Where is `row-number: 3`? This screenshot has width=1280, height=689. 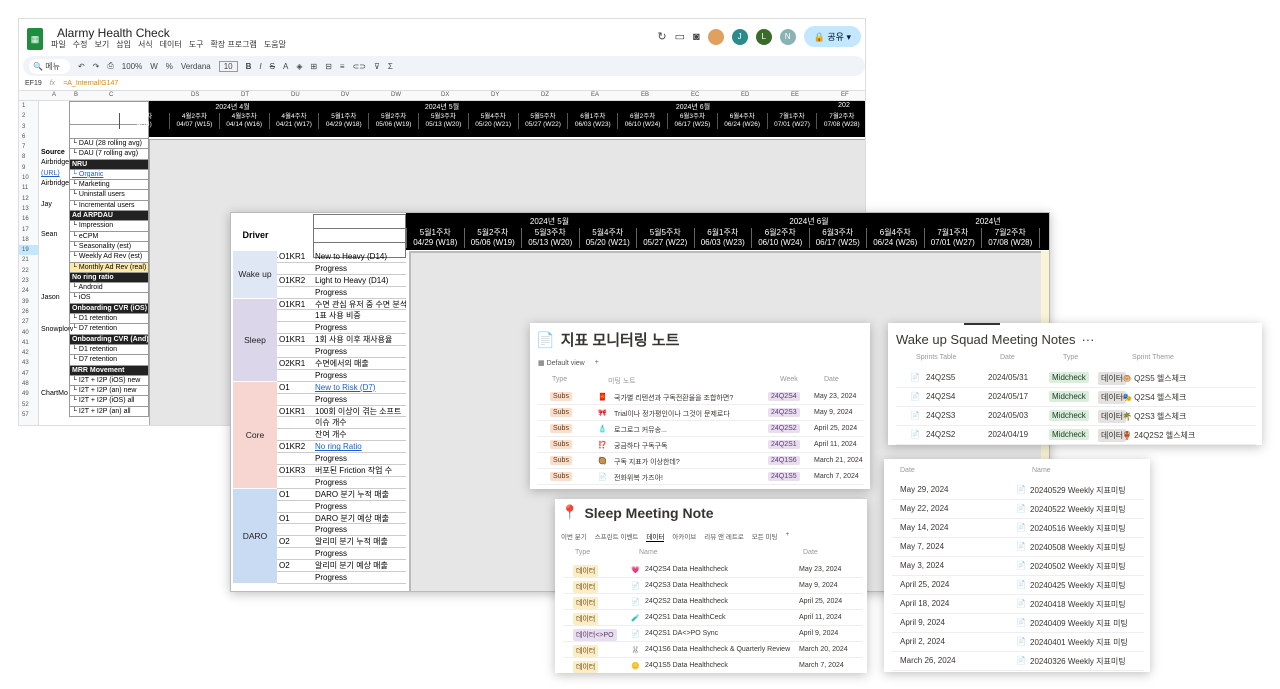
row-number: 3 is located at coordinates (28, 127).